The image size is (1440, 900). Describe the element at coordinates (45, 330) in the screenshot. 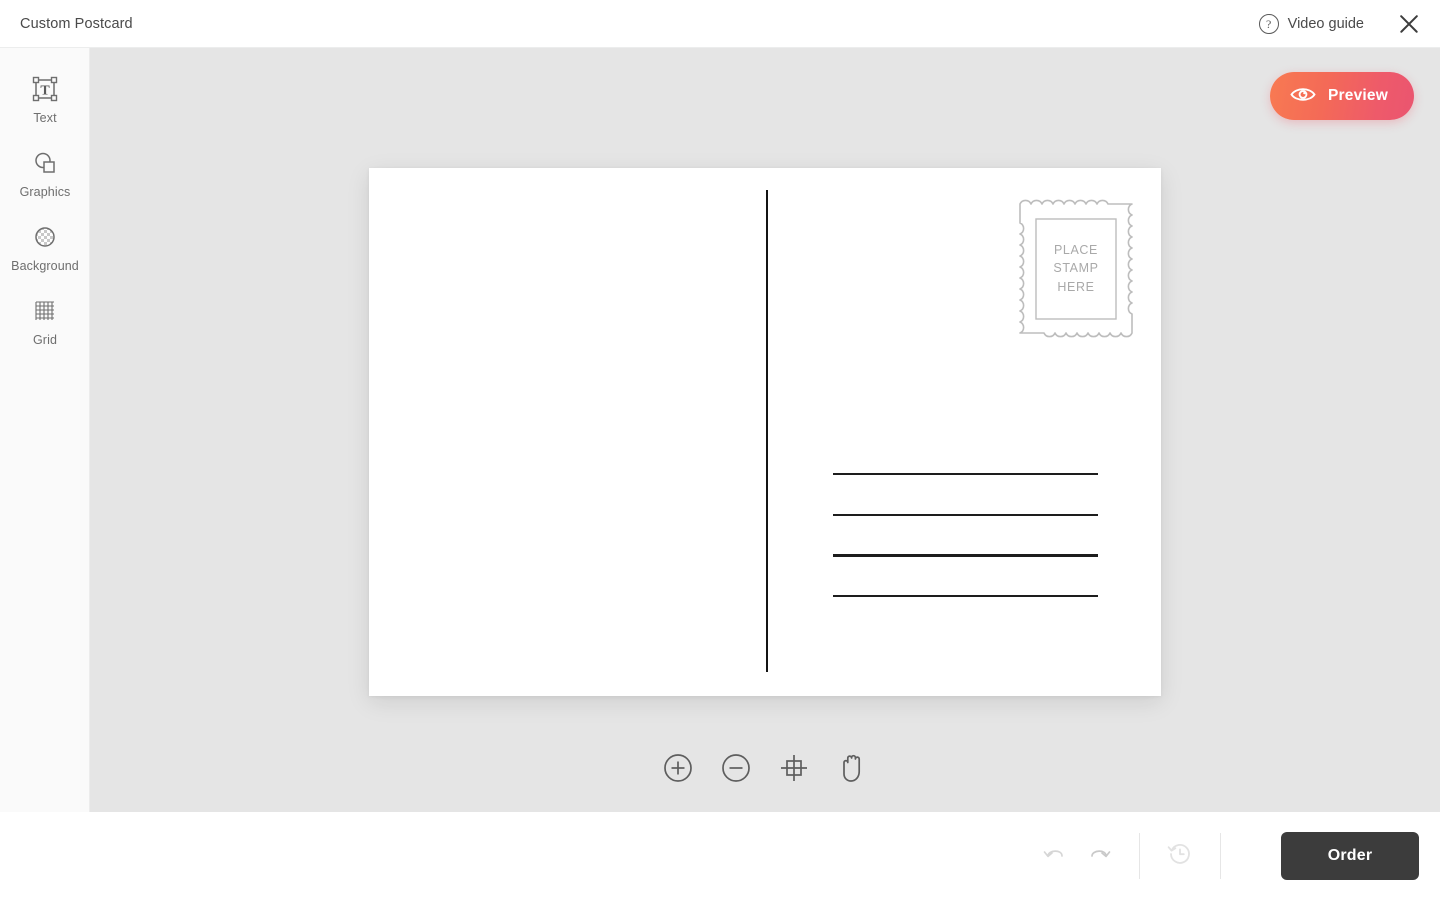

I see `sidebar-item-grid: Grid` at that location.